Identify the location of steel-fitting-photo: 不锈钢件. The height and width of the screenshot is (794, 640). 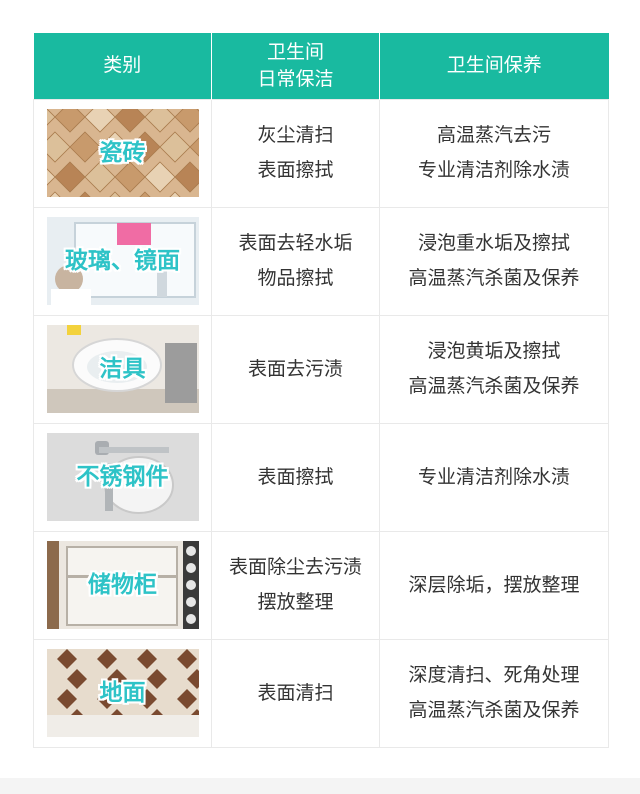
(122, 477).